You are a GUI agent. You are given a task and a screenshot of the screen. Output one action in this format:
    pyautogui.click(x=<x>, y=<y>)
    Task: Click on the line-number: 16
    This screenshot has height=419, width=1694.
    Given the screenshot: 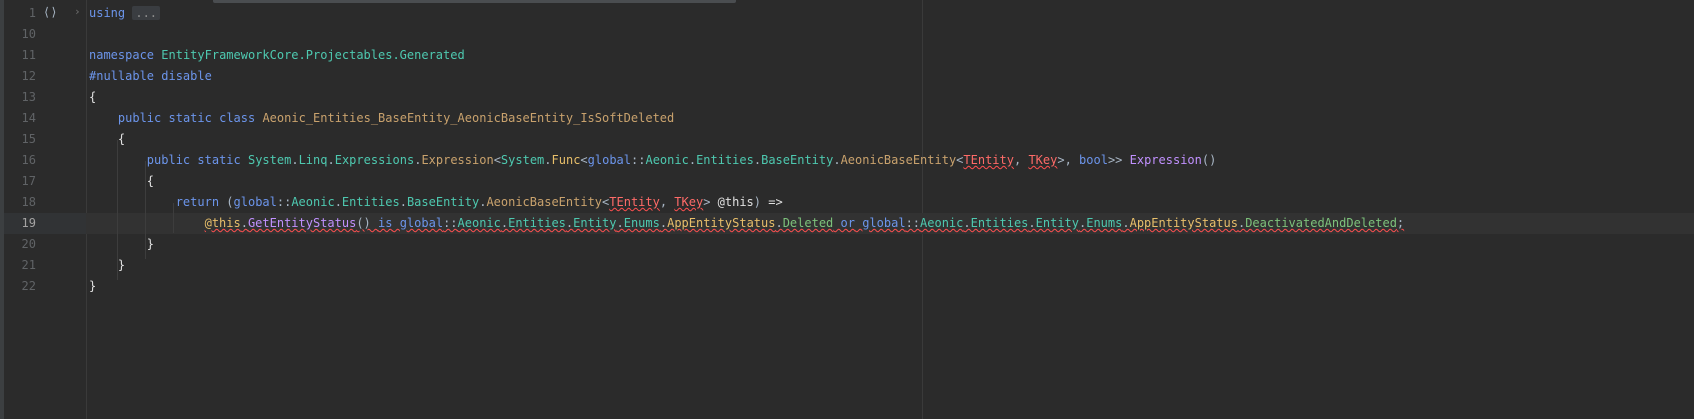 What is the action you would take?
    pyautogui.click(x=28, y=160)
    